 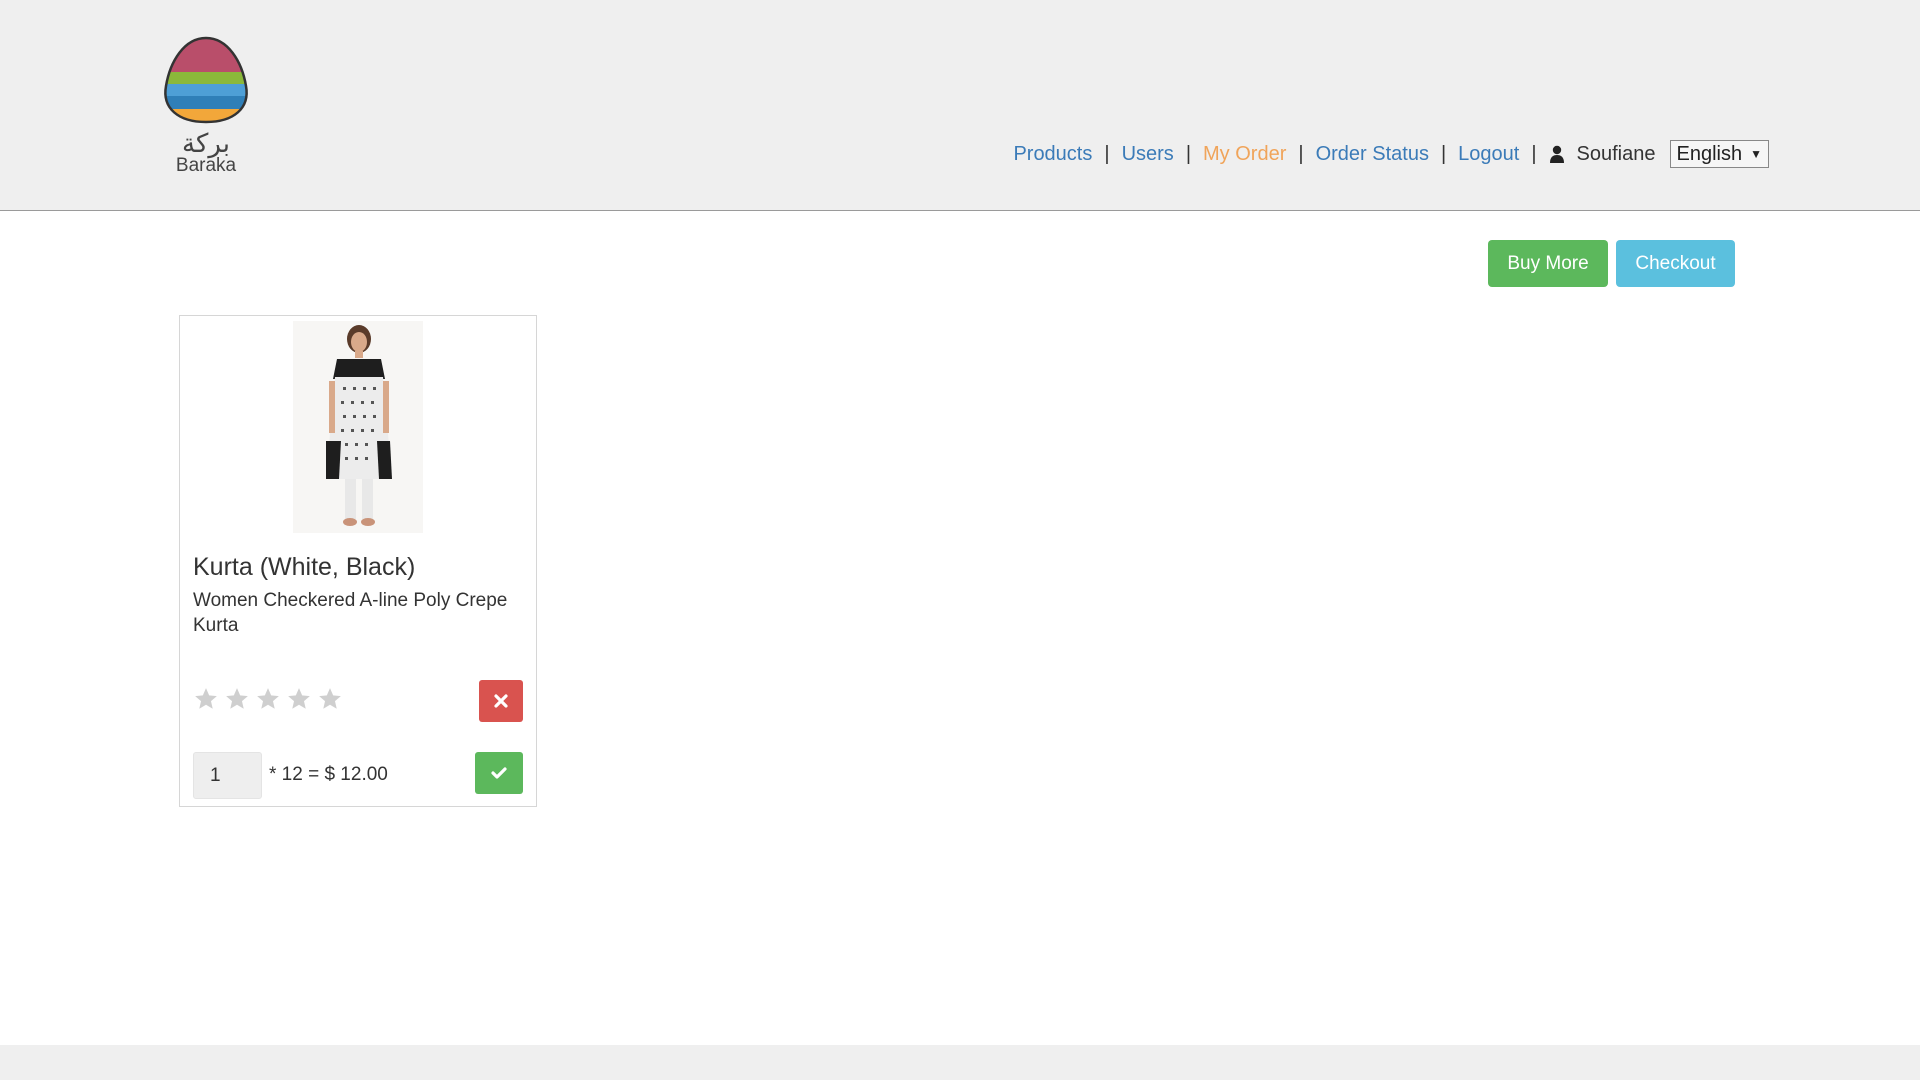 What do you see at coordinates (1556, 154) in the screenshot?
I see `user-icon` at bounding box center [1556, 154].